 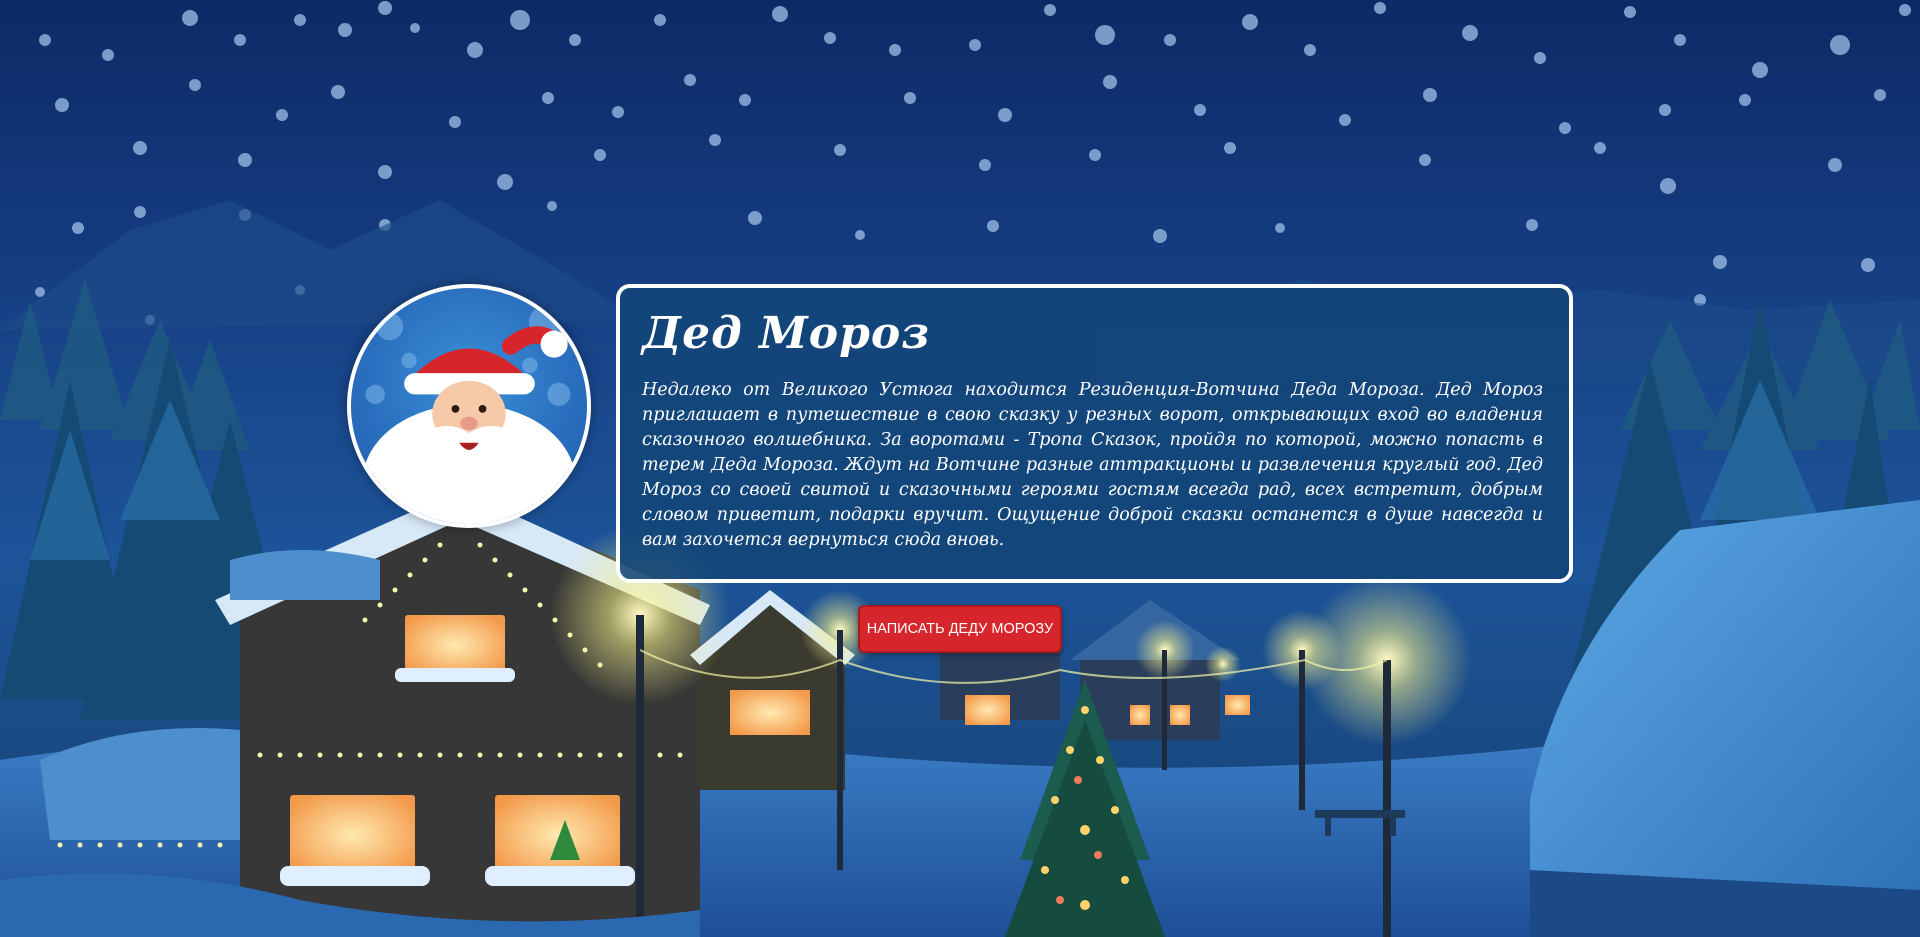 What do you see at coordinates (960, 629) in the screenshot?
I see `write-to-santa-button: НАПИСАТЬ ДЕДУ МОРОЗУ` at bounding box center [960, 629].